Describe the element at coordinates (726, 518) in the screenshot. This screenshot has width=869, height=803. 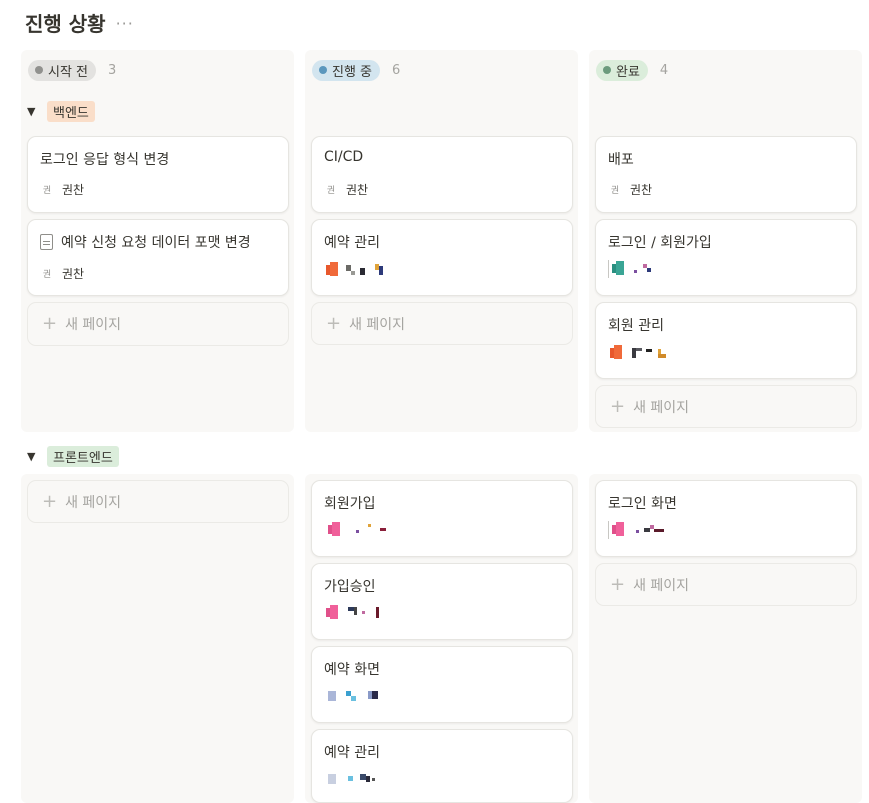
I see `card: 로그인 화면` at that location.